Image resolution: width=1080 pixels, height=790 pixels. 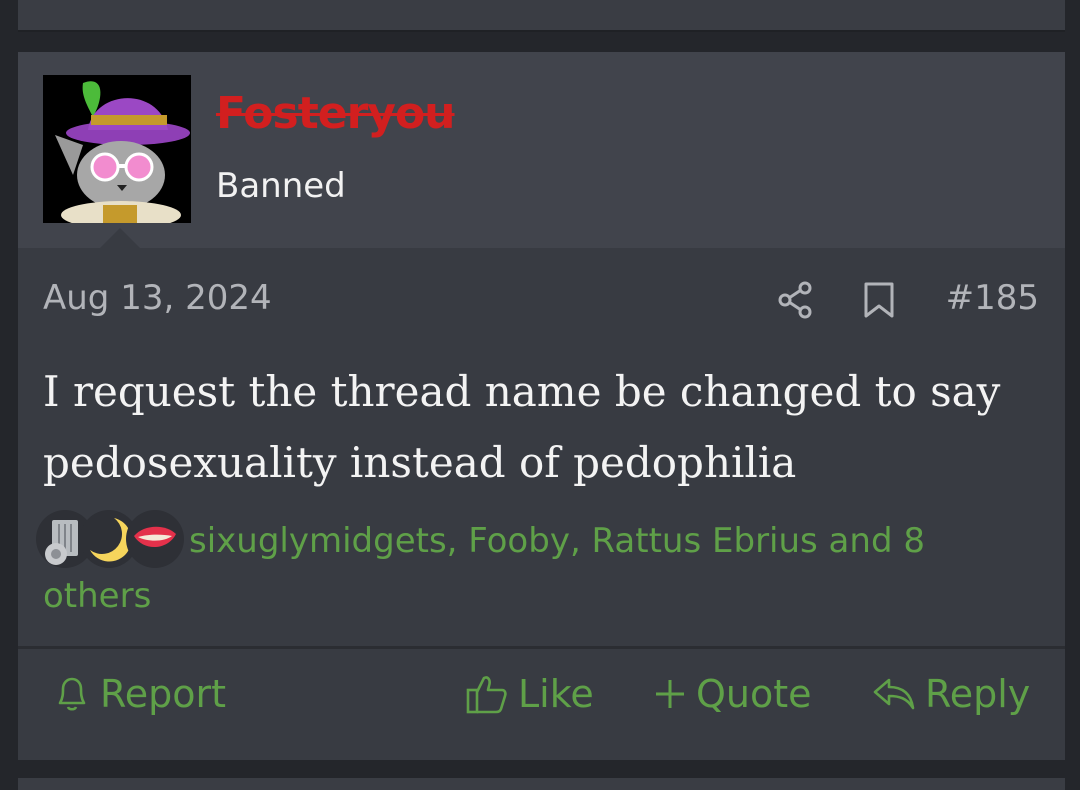 What do you see at coordinates (157, 298) in the screenshot?
I see `post-date: Aug 13, 2024` at bounding box center [157, 298].